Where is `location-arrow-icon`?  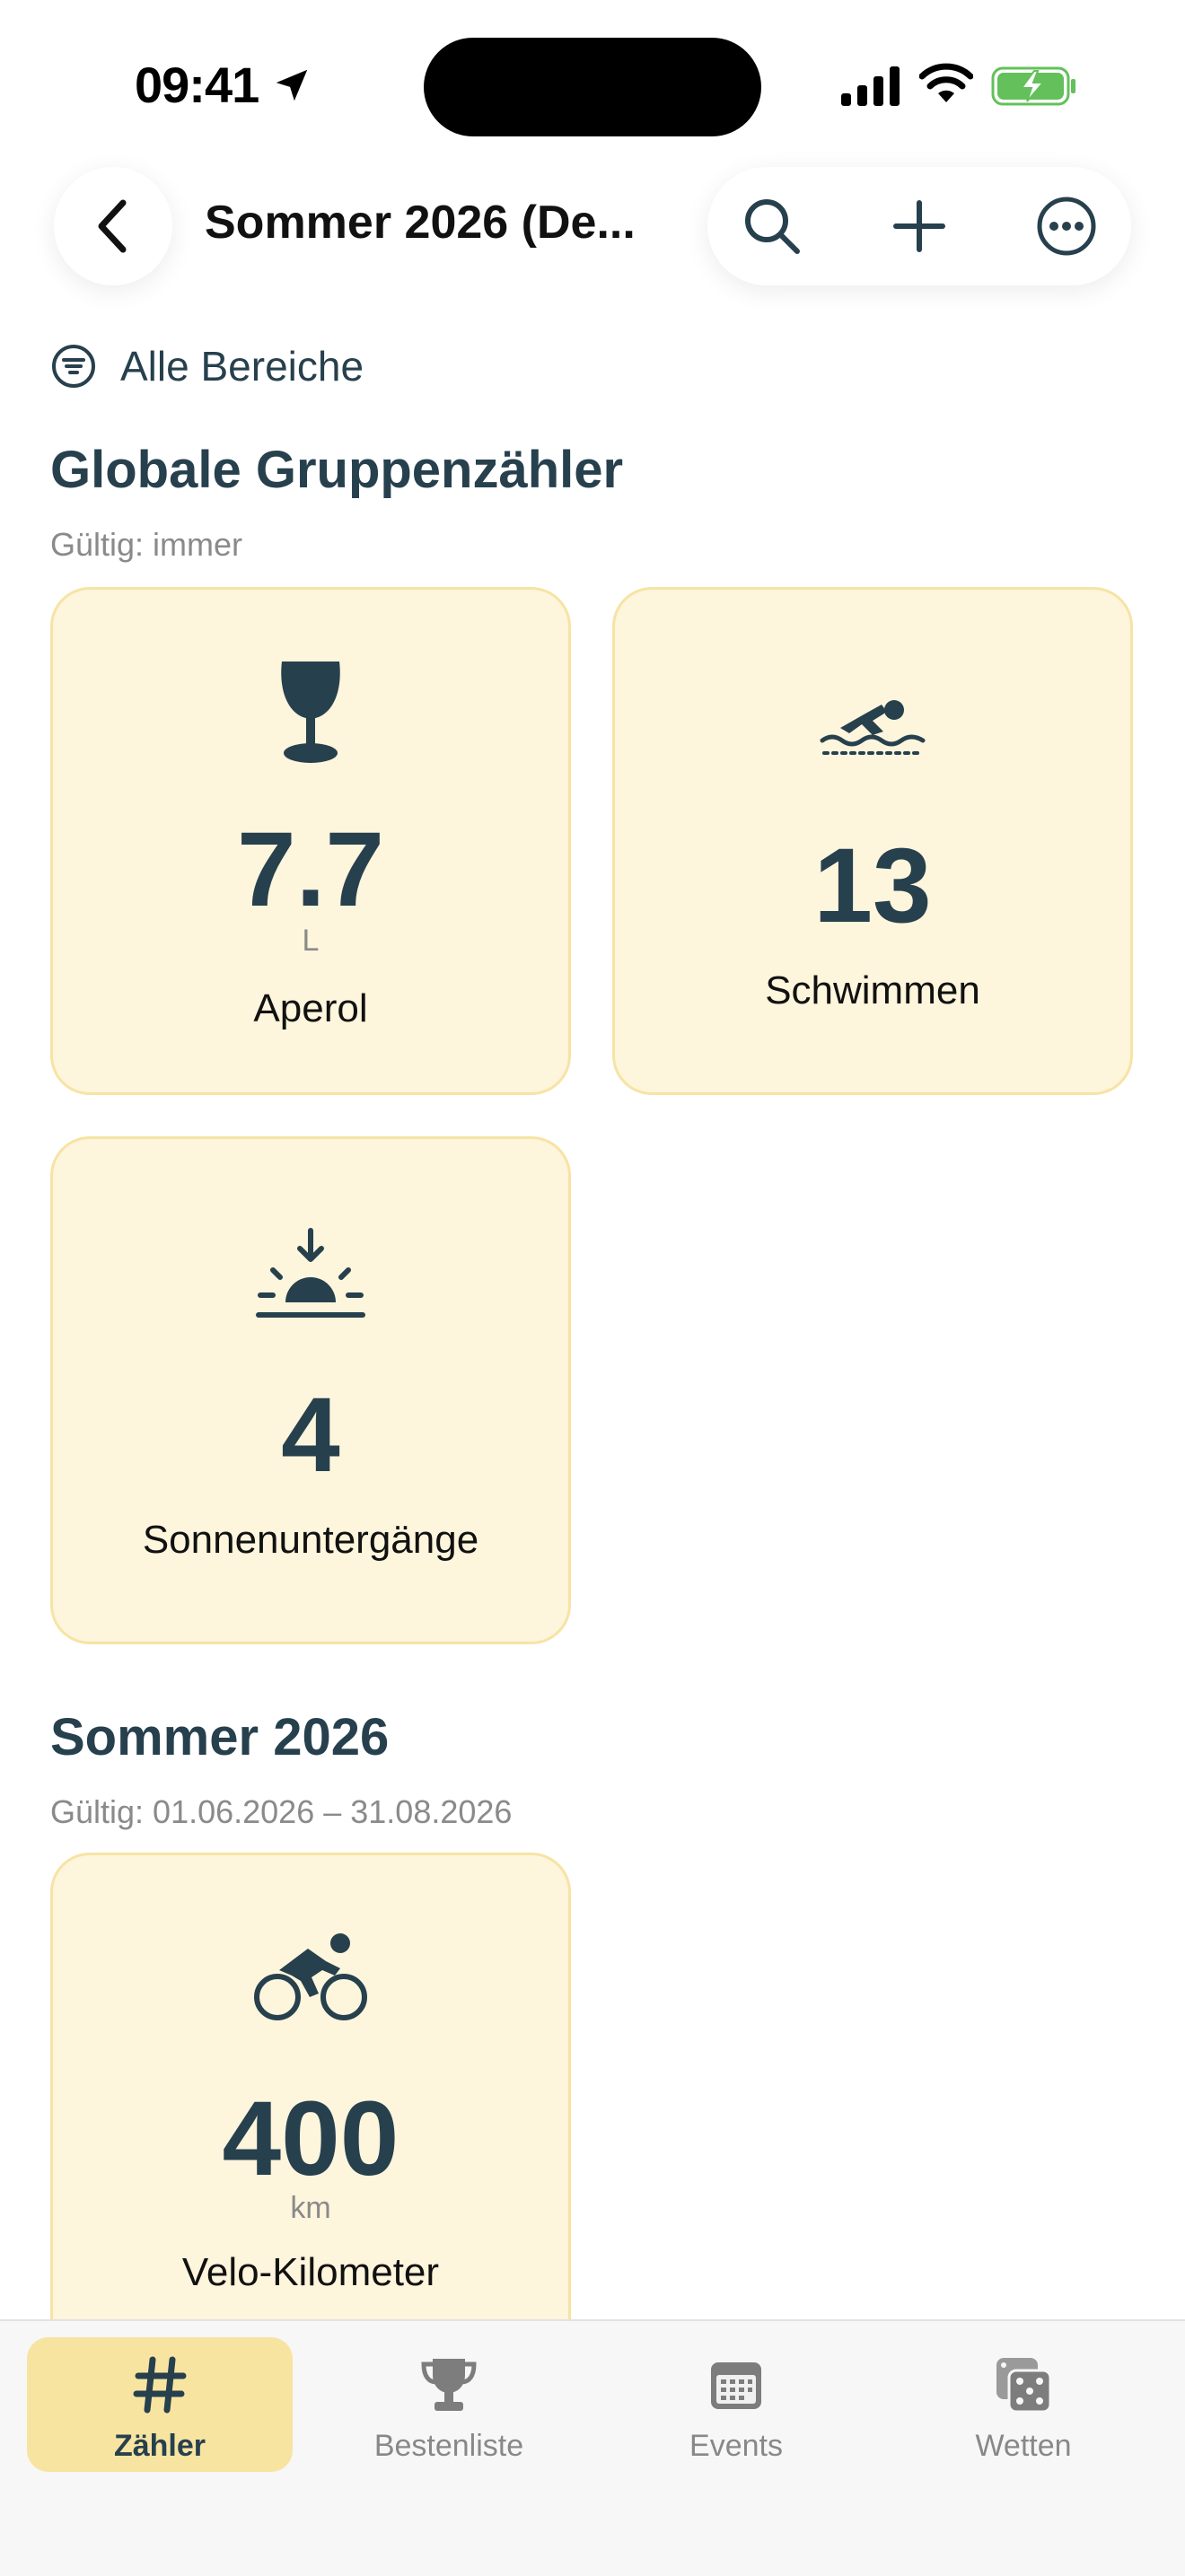
location-arrow-icon is located at coordinates (292, 85).